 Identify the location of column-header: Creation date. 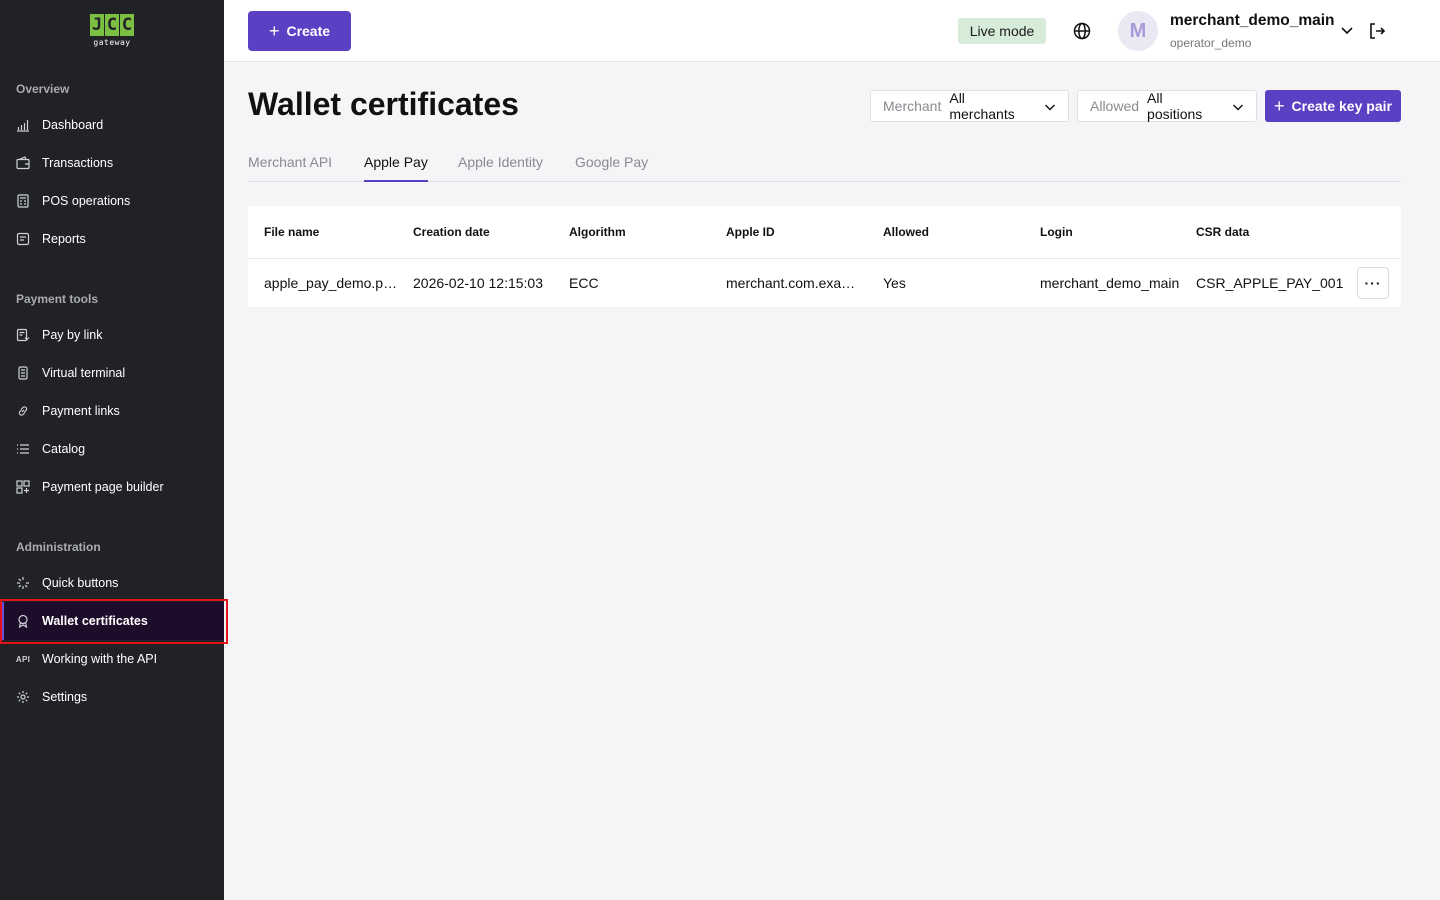
(451, 232).